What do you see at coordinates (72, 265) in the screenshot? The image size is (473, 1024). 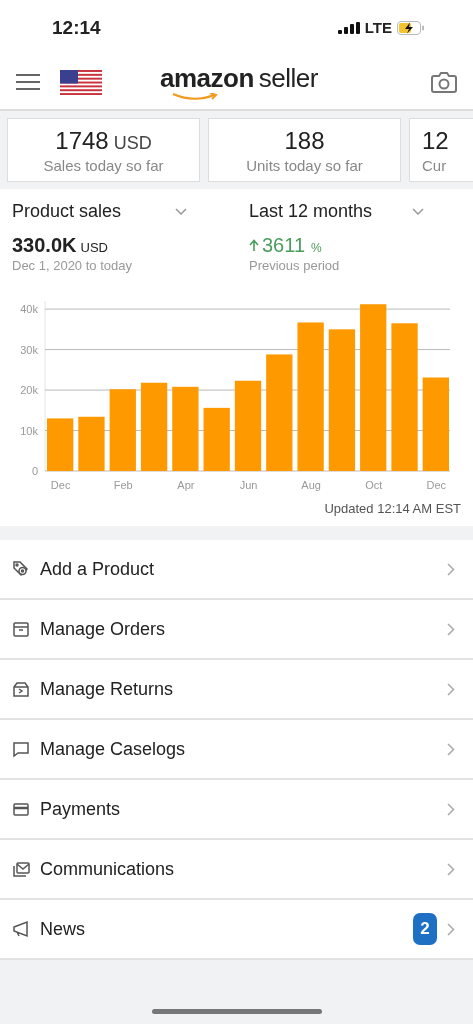 I see `date-range: Dec 1, 2020 to today` at bounding box center [72, 265].